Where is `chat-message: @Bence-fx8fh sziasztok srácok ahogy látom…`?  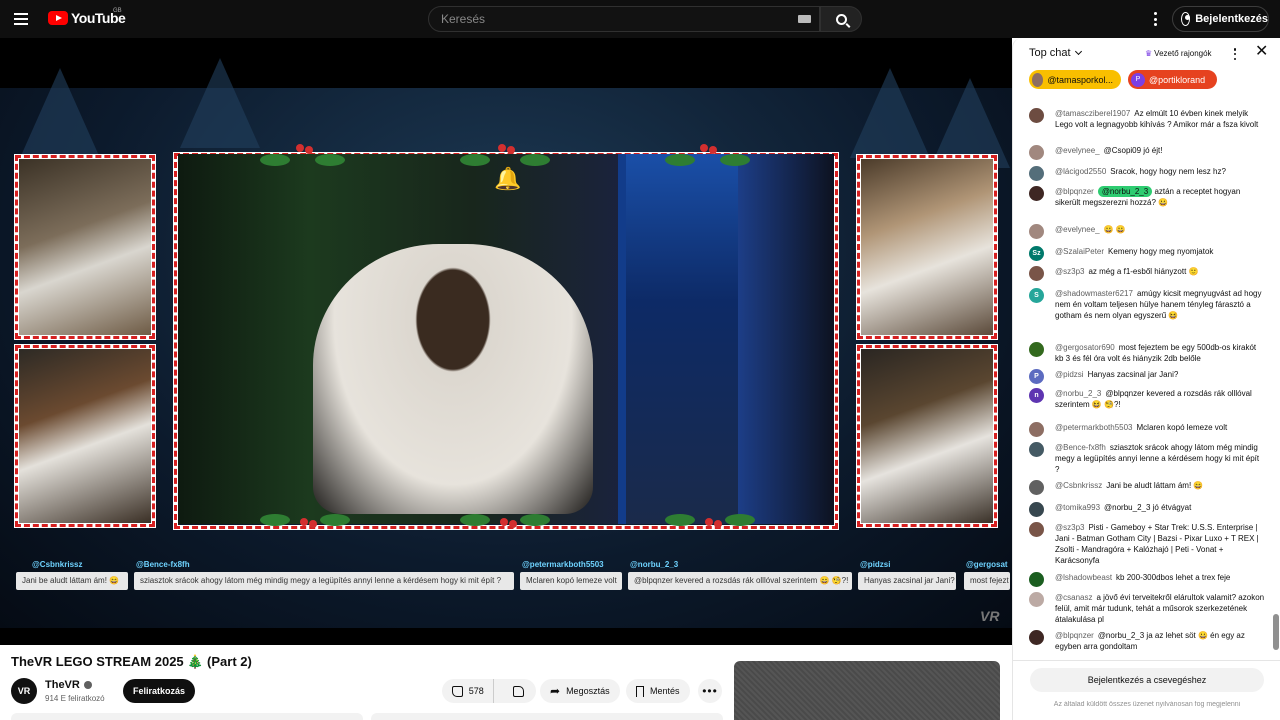 chat-message: @Bence-fx8fh sziasztok srácok ahogy látom… is located at coordinates (1147, 458).